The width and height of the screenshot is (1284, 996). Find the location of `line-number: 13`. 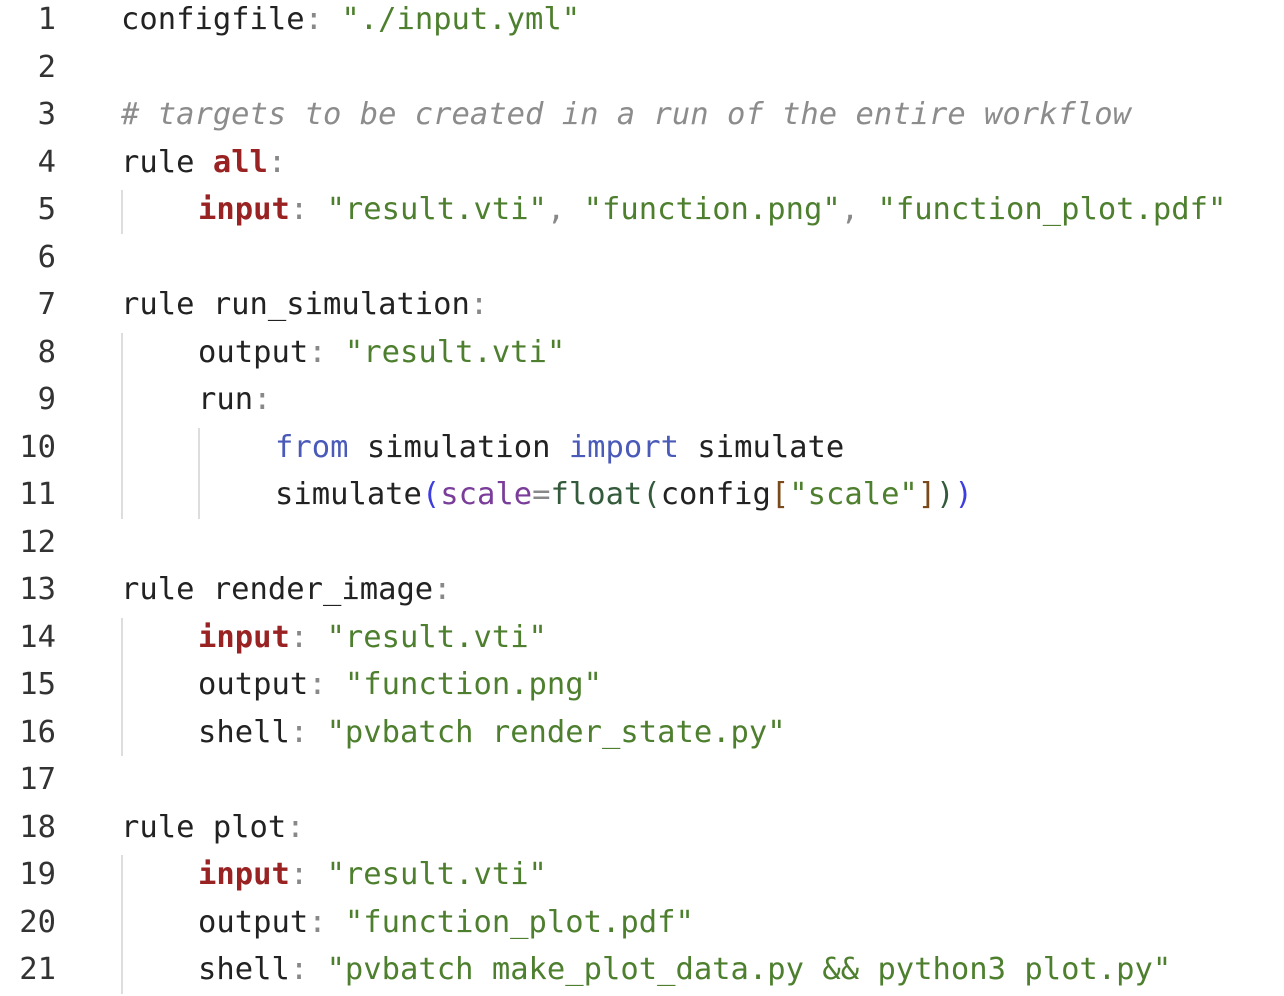

line-number: 13 is located at coordinates (37, 589).